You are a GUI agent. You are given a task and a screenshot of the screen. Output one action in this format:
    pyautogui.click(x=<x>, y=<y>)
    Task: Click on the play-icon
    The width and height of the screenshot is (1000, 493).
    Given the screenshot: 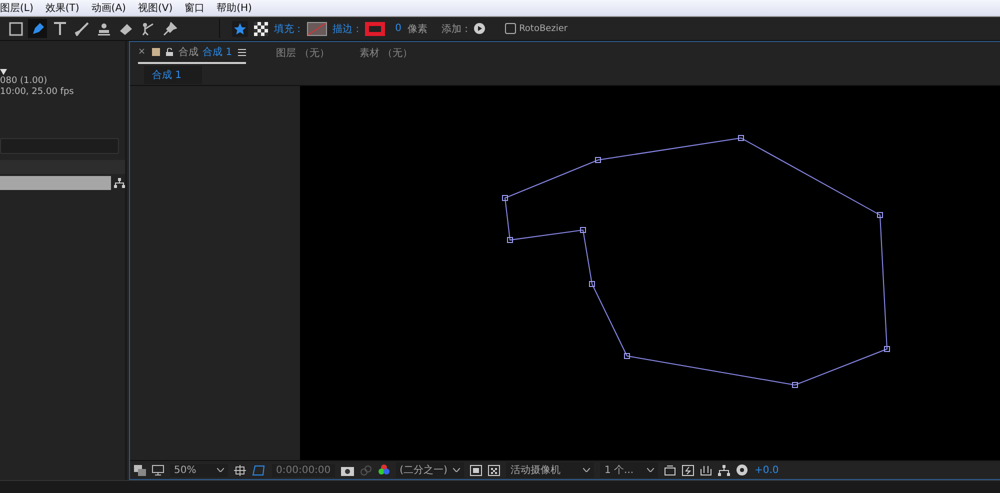 What is the action you would take?
    pyautogui.click(x=480, y=28)
    